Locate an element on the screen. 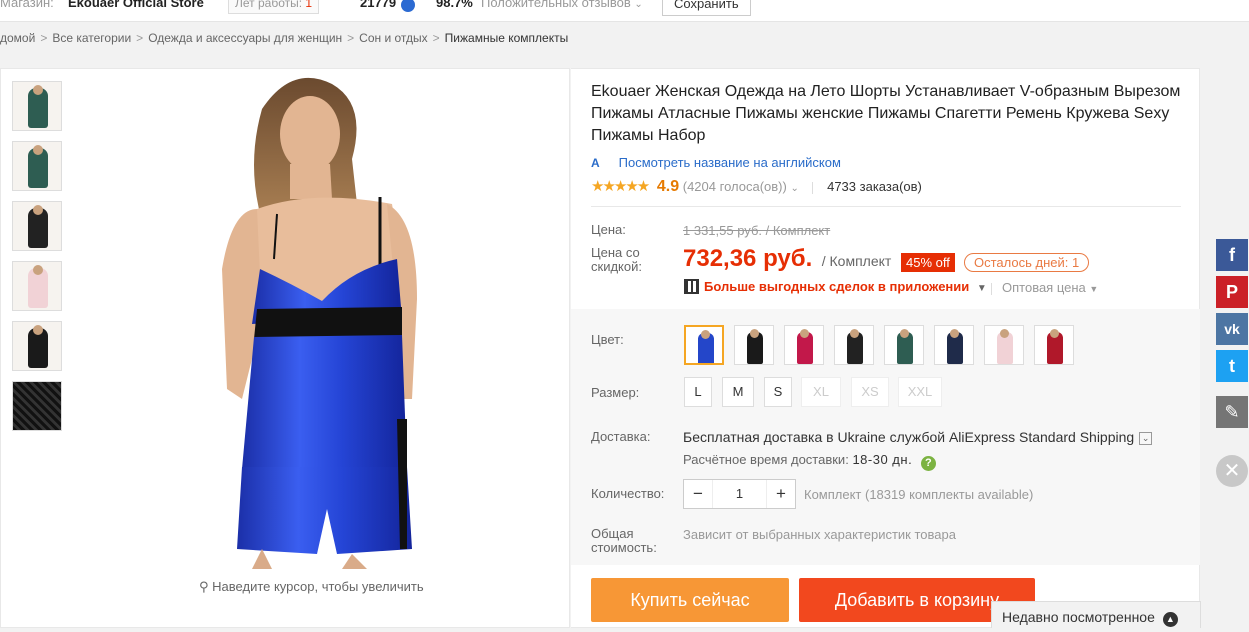 Image resolution: width=1249 pixels, height=632 pixels. quantity-stepper: − 1 + is located at coordinates (739, 494).